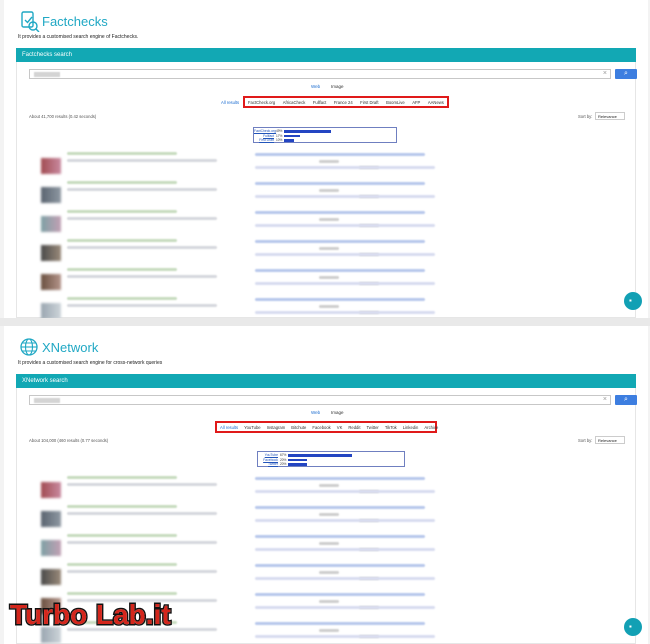 This screenshot has width=650, height=644. What do you see at coordinates (320, 102) in the screenshot?
I see `tab-refinement: Fullfact` at bounding box center [320, 102].